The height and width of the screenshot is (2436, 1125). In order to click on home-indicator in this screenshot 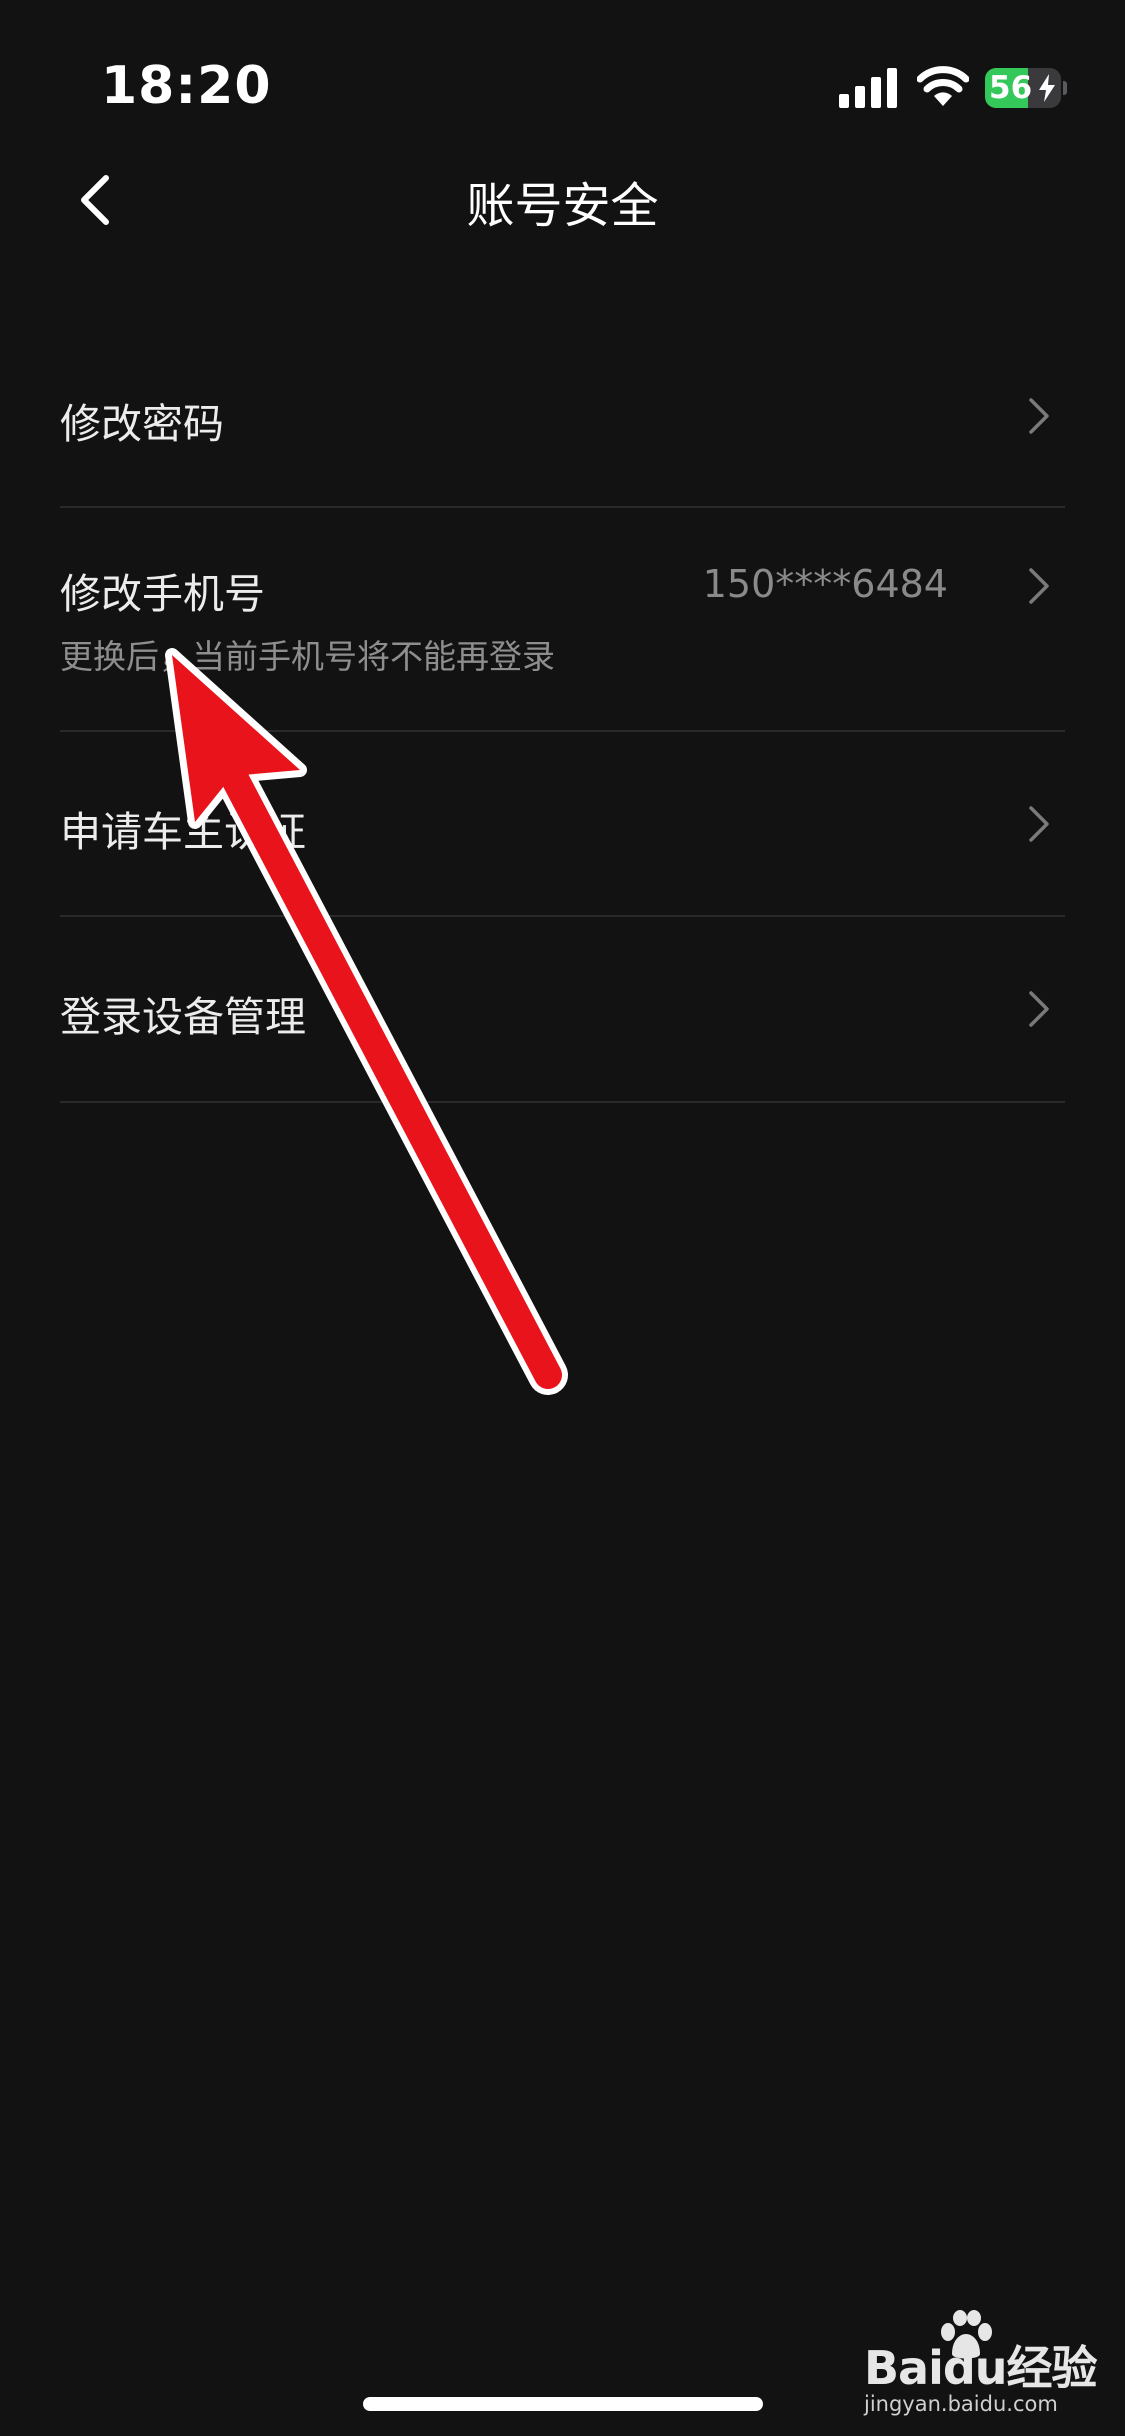, I will do `click(563, 2404)`.